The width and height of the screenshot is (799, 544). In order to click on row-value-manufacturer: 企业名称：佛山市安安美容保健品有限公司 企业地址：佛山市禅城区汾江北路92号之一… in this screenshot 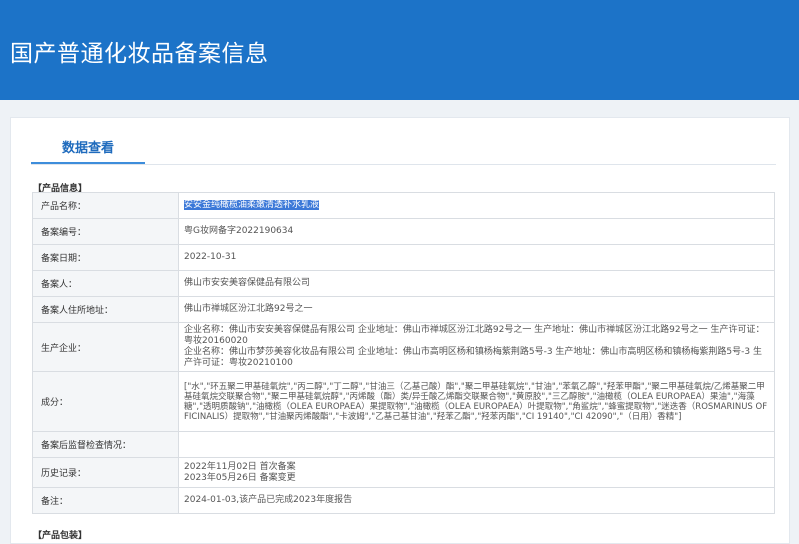, I will do `click(476, 347)`.